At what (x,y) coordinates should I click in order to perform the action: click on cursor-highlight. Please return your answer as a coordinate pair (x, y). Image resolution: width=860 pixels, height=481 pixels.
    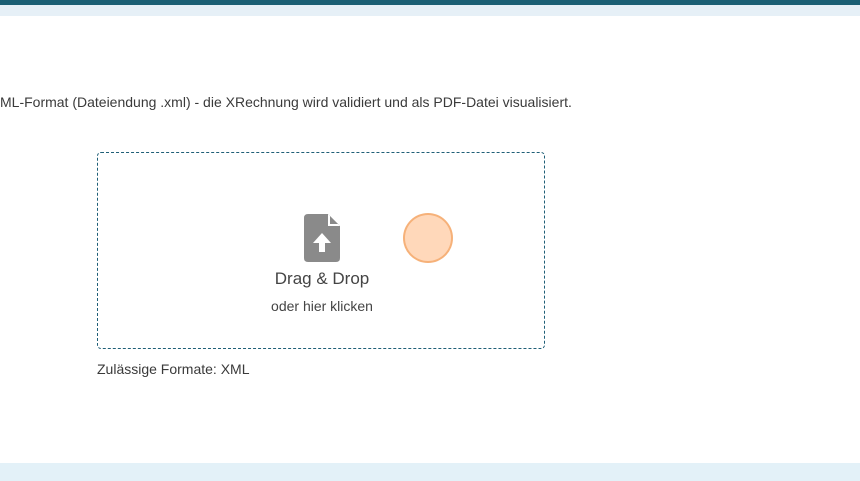
    Looking at the image, I should click on (428, 238).